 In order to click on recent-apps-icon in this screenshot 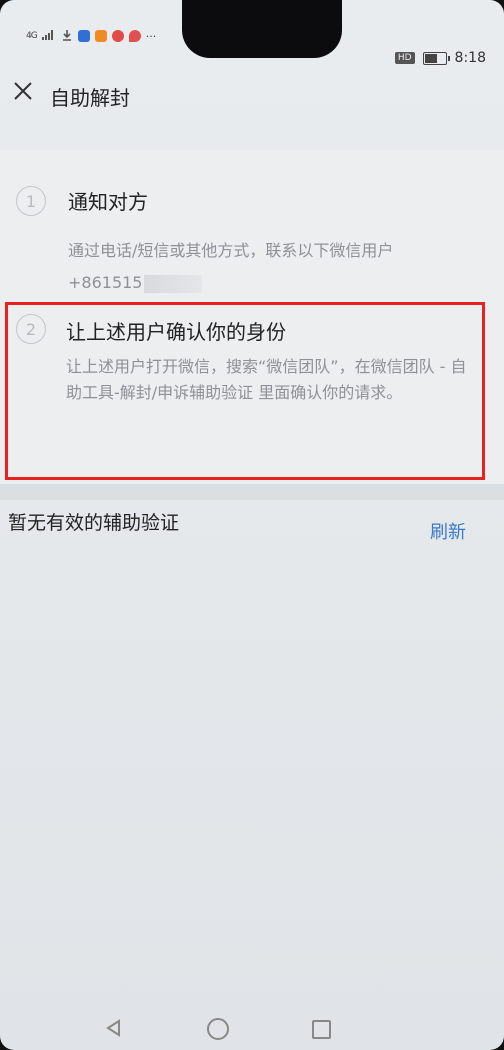, I will do `click(321, 1029)`.